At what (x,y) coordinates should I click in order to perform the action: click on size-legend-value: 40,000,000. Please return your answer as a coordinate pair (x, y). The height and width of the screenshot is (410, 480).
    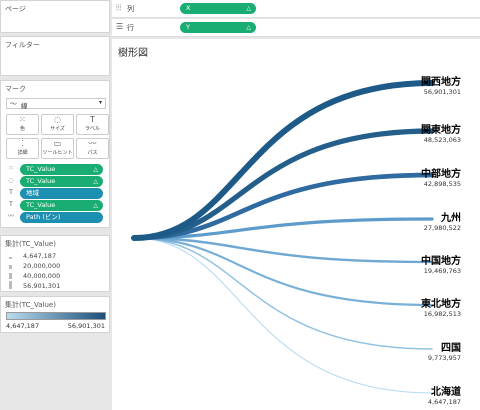
    Looking at the image, I should click on (42, 276).